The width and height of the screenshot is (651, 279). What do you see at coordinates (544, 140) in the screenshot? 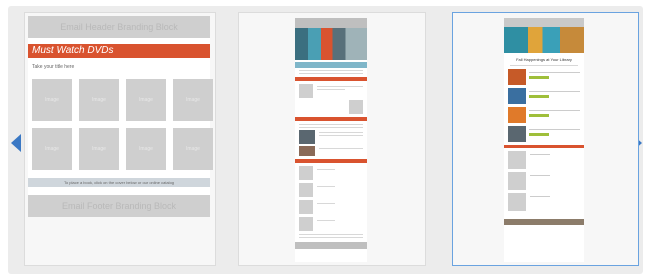
I see `template-preview-3: Fall Happenings at Your Library` at bounding box center [544, 140].